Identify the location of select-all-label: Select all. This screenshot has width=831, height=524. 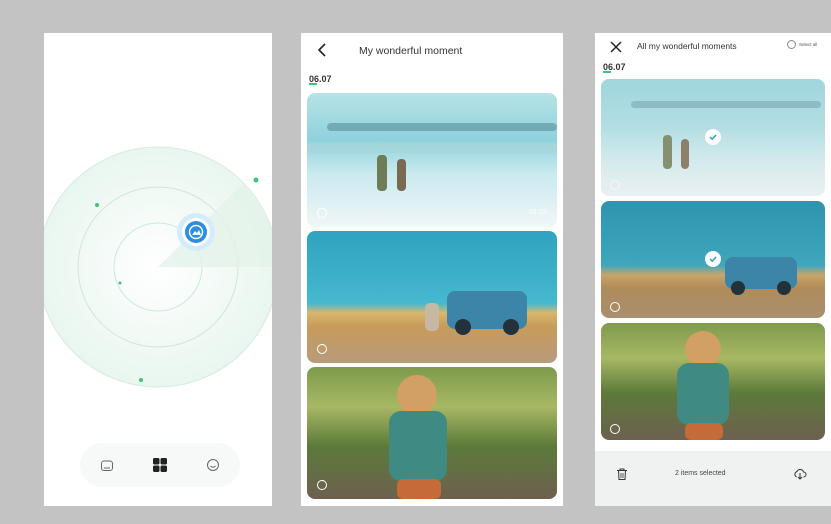
(808, 44).